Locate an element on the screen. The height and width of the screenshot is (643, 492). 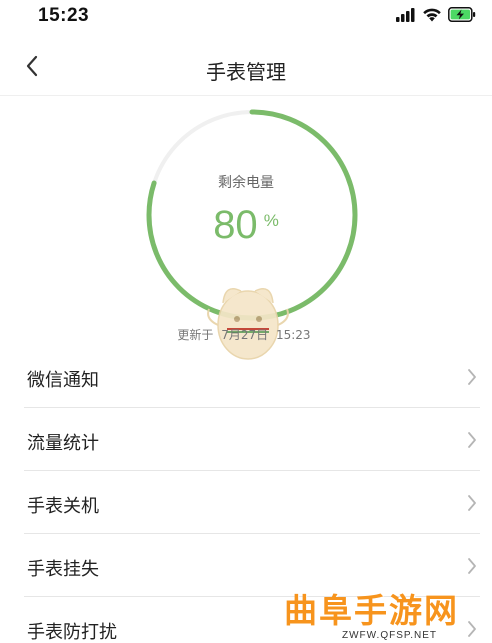
battery-label: 剩余电量 is located at coordinates (246, 183).